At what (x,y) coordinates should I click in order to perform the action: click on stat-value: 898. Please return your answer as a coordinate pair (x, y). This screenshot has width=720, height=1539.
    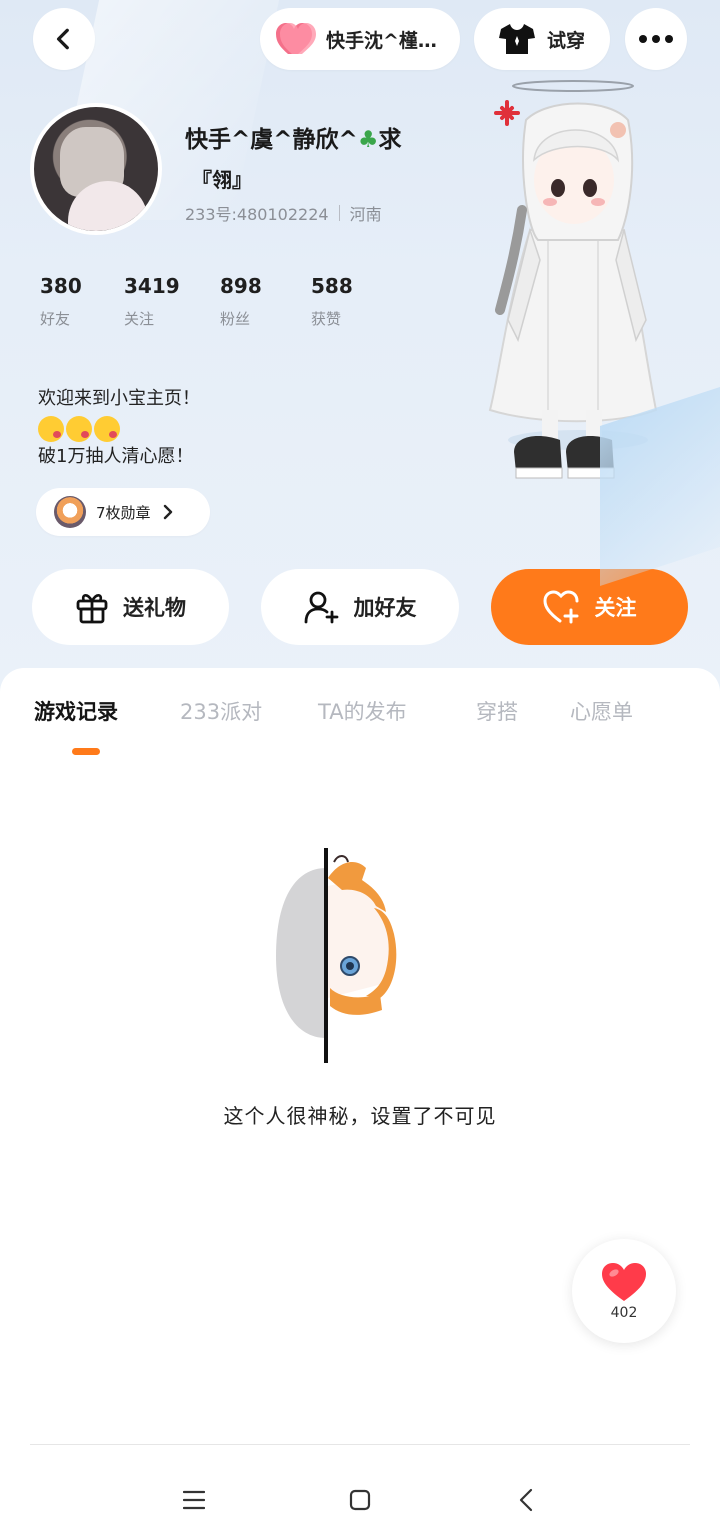
    Looking at the image, I should click on (241, 286).